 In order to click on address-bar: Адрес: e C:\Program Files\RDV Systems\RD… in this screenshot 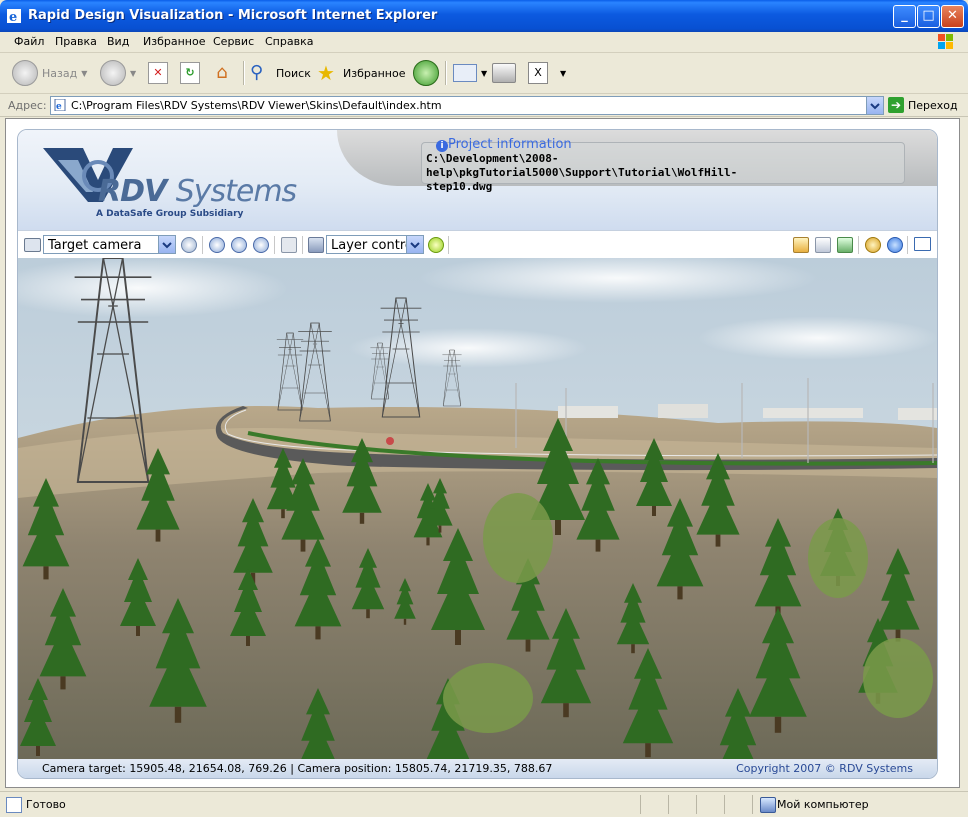, I will do `click(484, 105)`.